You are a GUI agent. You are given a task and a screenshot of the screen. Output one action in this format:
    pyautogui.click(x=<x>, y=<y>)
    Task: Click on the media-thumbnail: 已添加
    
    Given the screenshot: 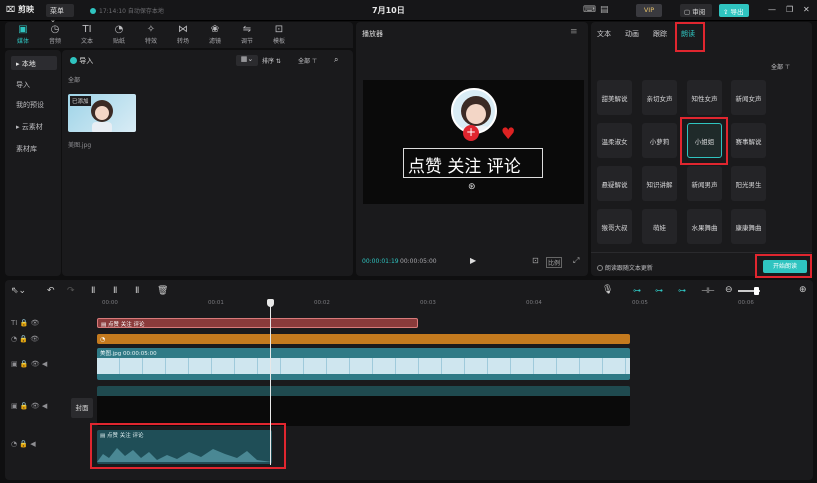 What is the action you would take?
    pyautogui.click(x=102, y=113)
    